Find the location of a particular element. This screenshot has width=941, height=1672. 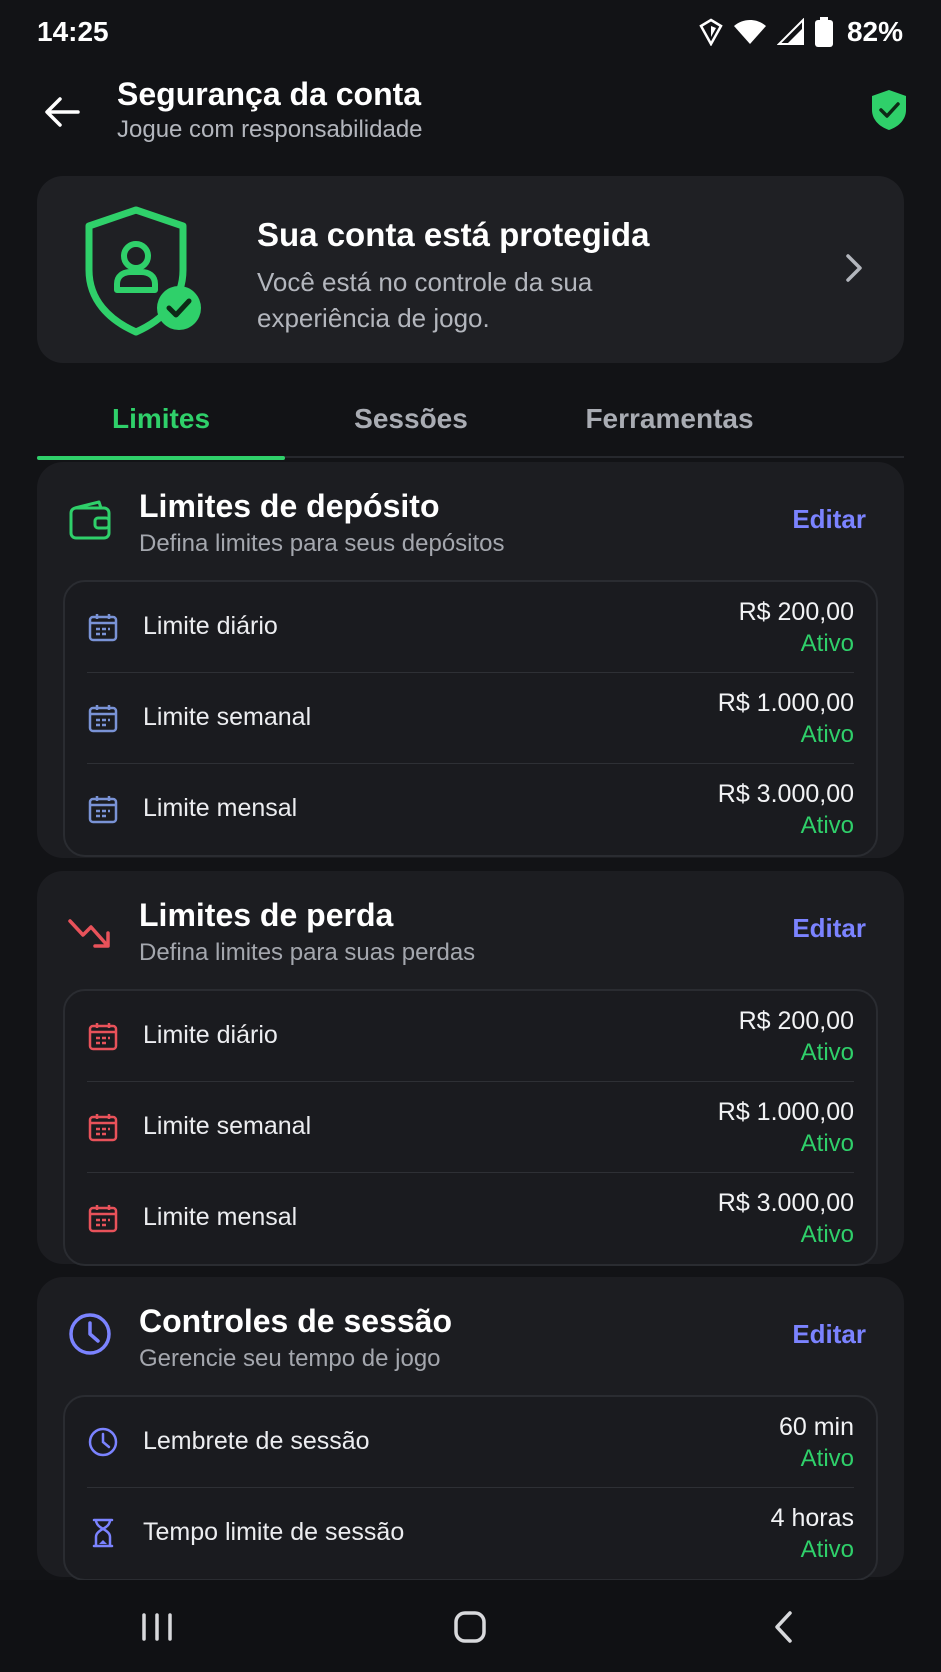

session-title: Controles de sessão is located at coordinates (295, 1321).